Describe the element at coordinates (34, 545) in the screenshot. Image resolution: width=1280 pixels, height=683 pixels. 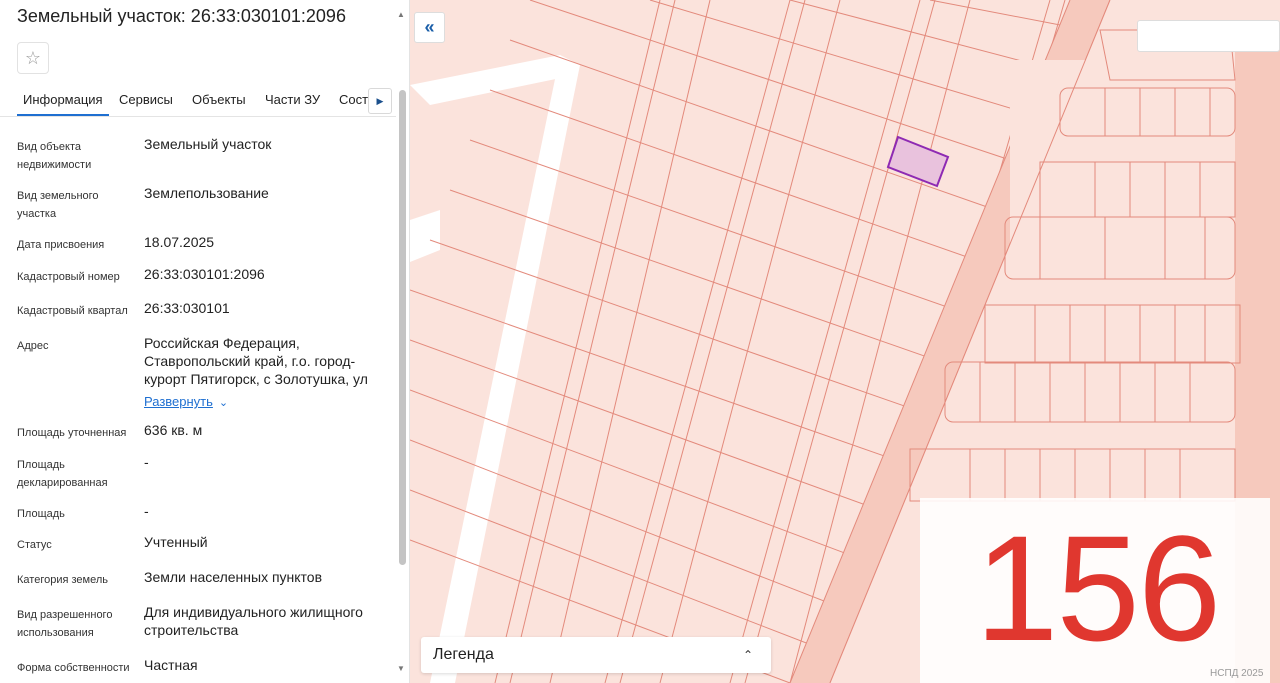
I see `field-label: Статус` at that location.